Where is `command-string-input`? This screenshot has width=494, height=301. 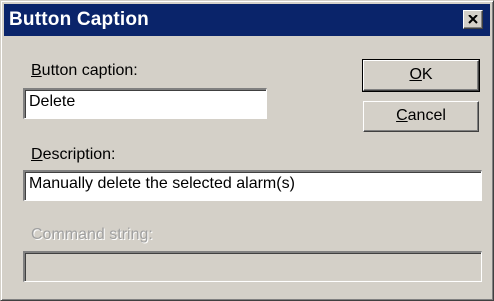
command-string-input is located at coordinates (252, 266).